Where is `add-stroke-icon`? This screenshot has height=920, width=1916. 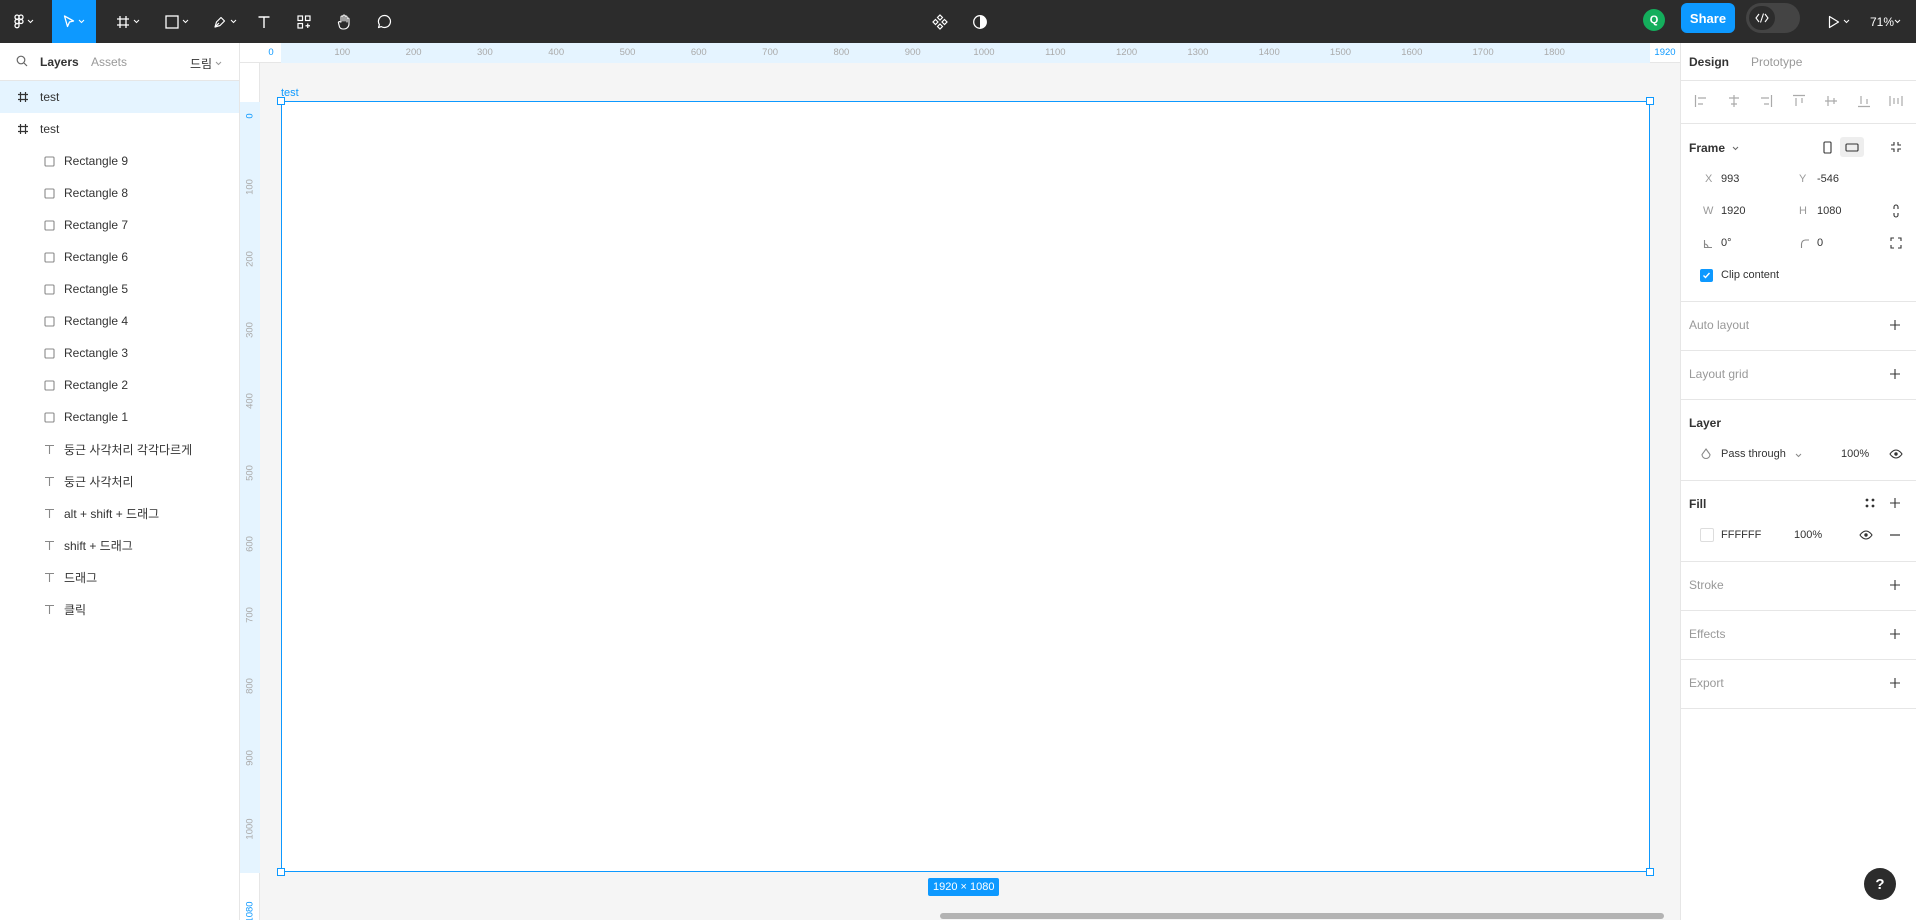 add-stroke-icon is located at coordinates (1895, 585).